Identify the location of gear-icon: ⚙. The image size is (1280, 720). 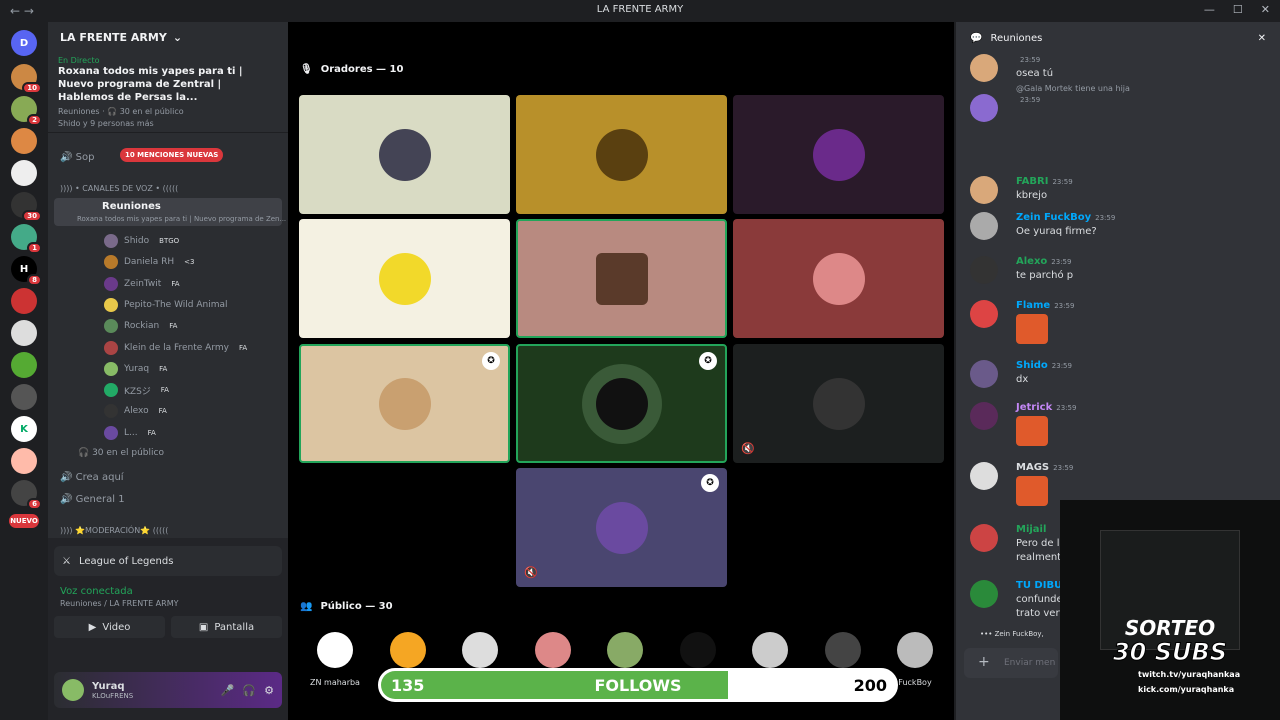
(269, 690).